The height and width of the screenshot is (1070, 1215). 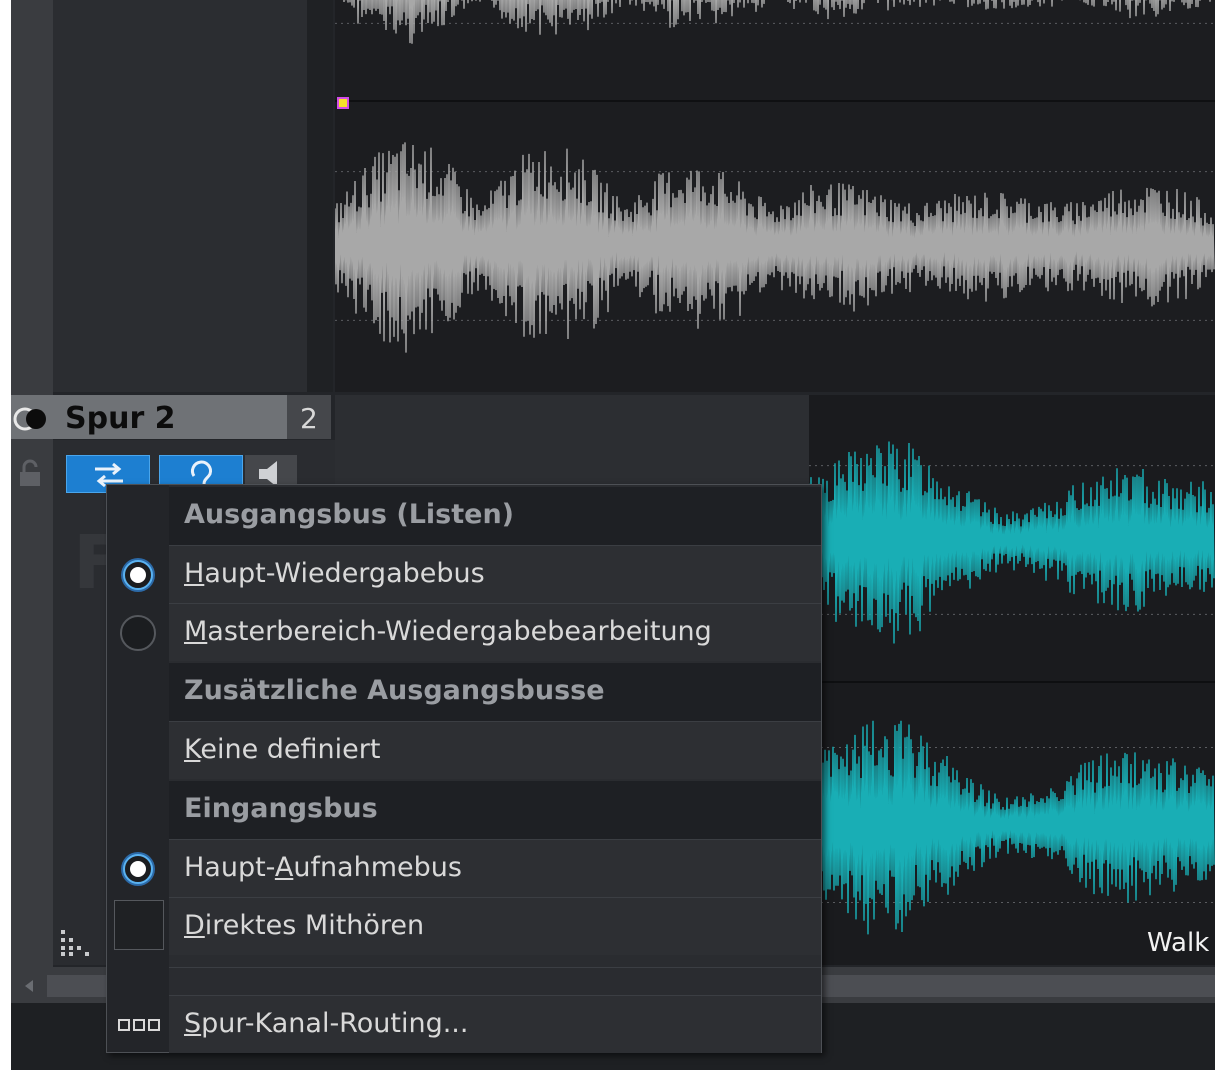 What do you see at coordinates (495, 926) in the screenshot?
I see `menu-item-direct-monitoring: Direktes Mithören` at bounding box center [495, 926].